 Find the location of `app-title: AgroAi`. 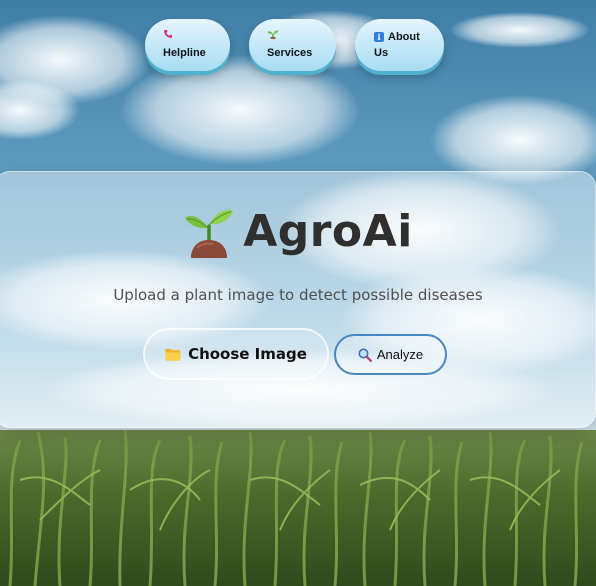

app-title: AgroAi is located at coordinates (328, 231).